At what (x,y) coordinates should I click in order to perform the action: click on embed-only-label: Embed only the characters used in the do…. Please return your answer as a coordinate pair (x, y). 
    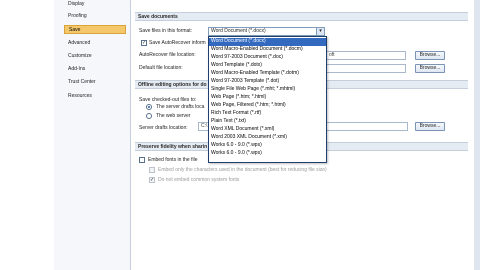
    Looking at the image, I should click on (242, 170).